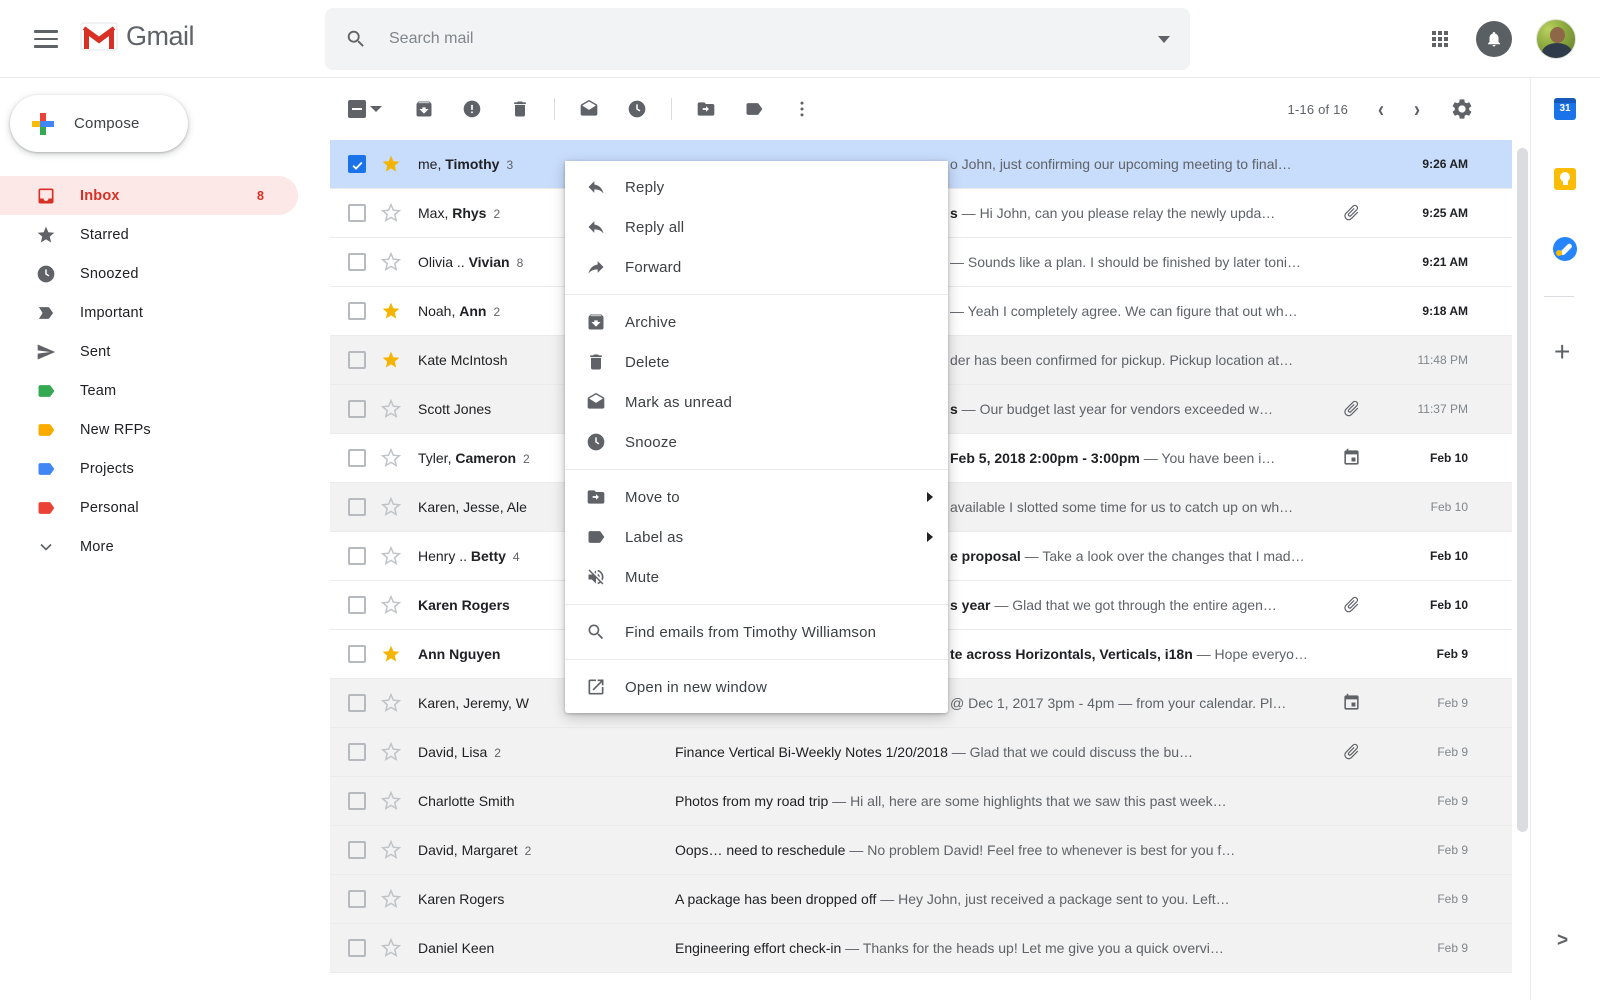 This screenshot has height=1000, width=1600. I want to click on sidebar-item-projects: Projects, so click(165, 468).